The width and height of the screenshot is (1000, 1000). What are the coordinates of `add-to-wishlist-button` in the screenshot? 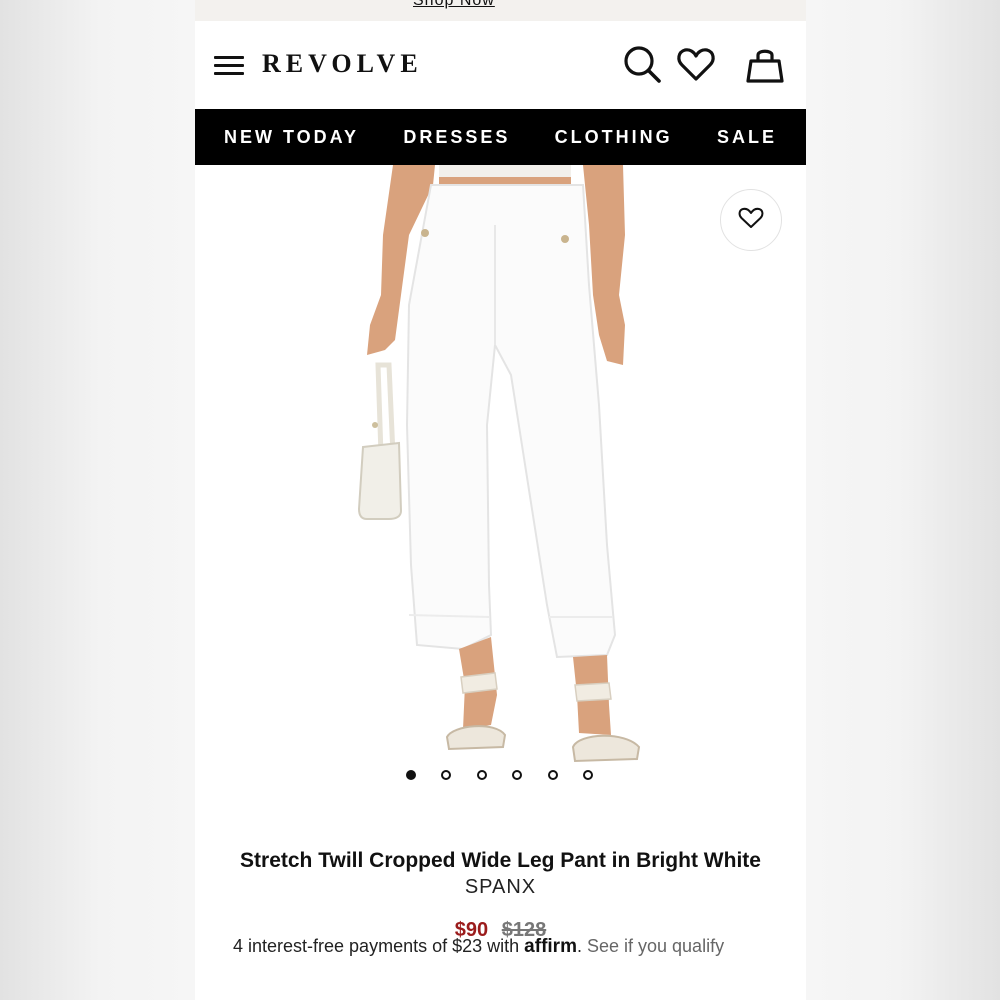 It's located at (751, 220).